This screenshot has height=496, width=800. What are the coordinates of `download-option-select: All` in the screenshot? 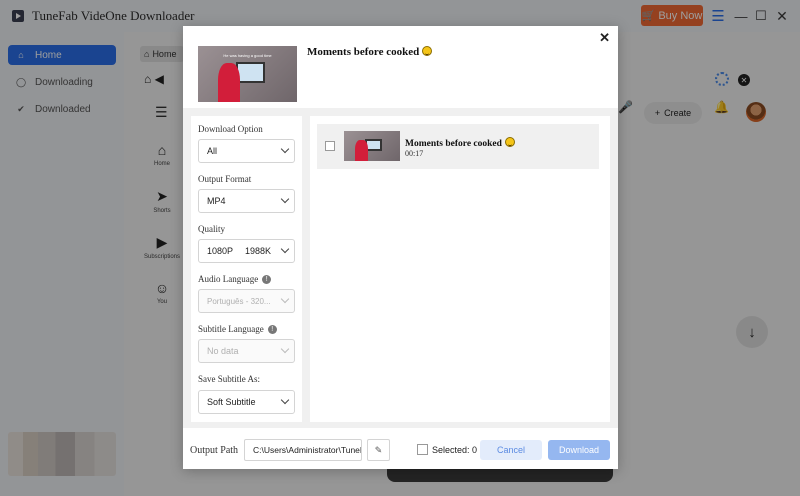 It's located at (246, 151).